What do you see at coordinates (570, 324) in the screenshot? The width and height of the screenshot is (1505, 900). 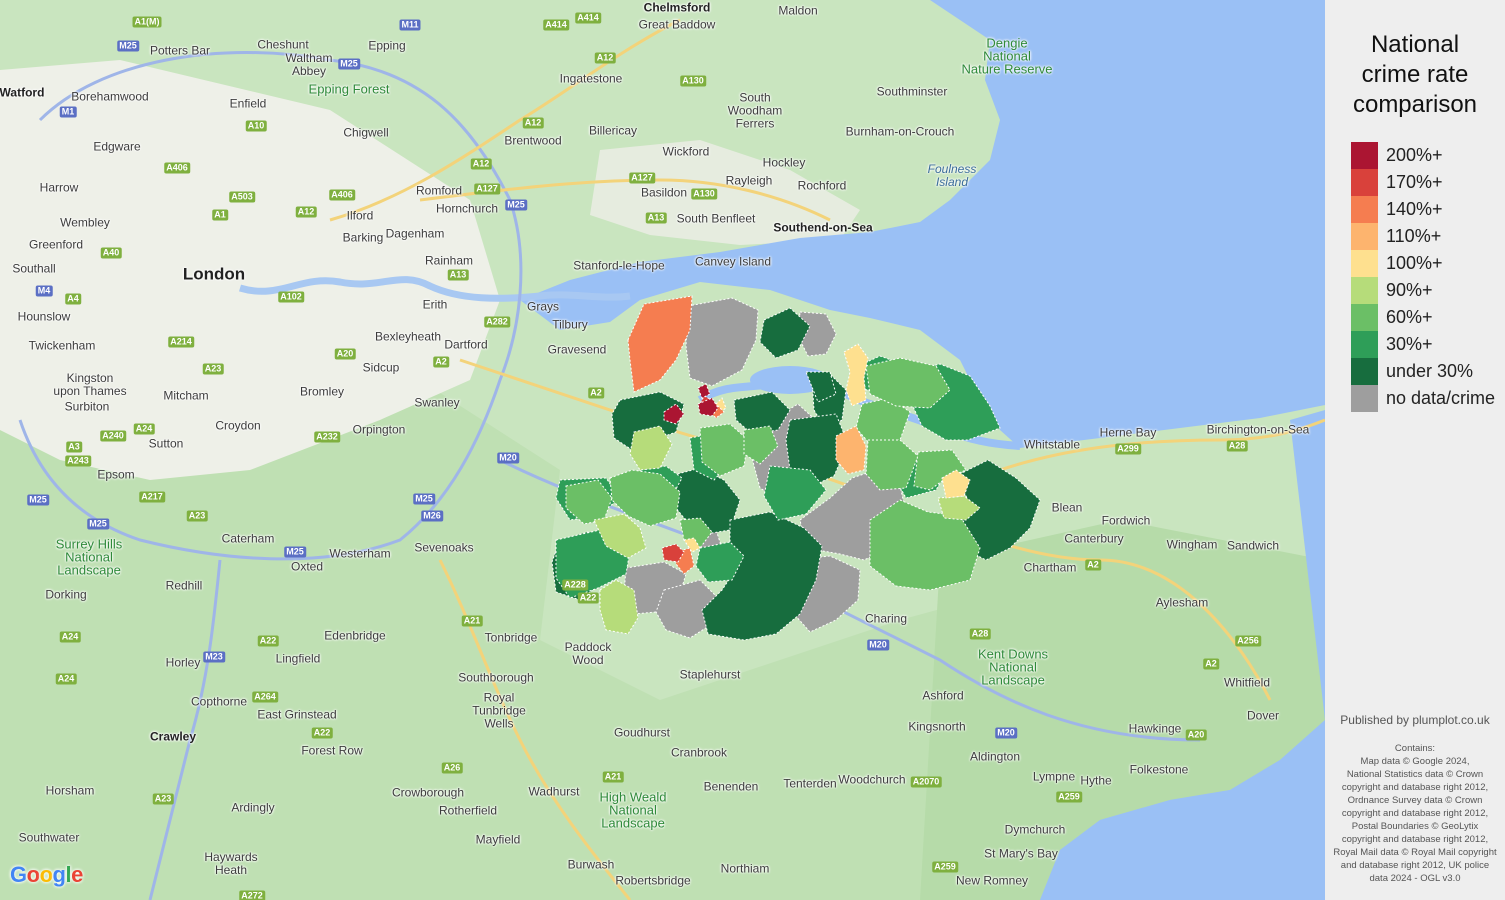 I see `place-label: Tilbury` at bounding box center [570, 324].